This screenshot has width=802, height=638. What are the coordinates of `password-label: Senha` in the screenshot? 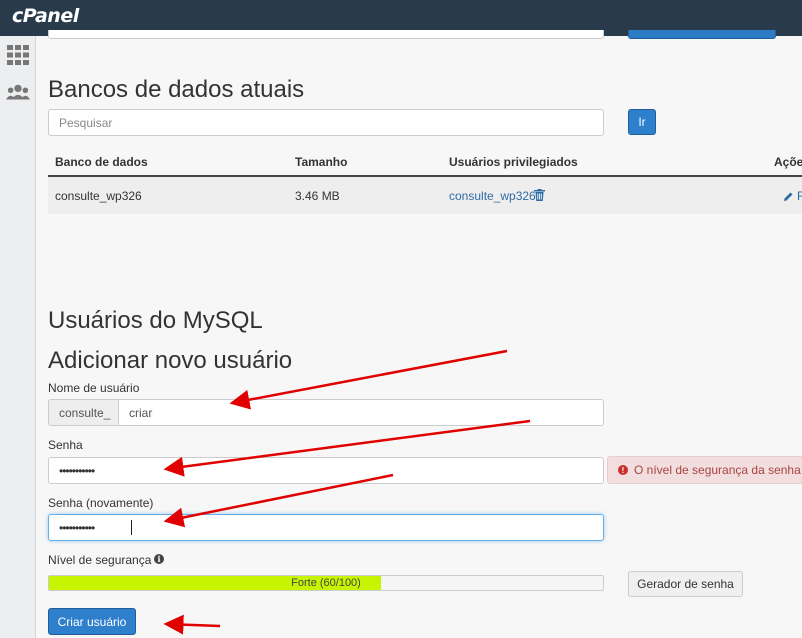 It's located at (65, 445).